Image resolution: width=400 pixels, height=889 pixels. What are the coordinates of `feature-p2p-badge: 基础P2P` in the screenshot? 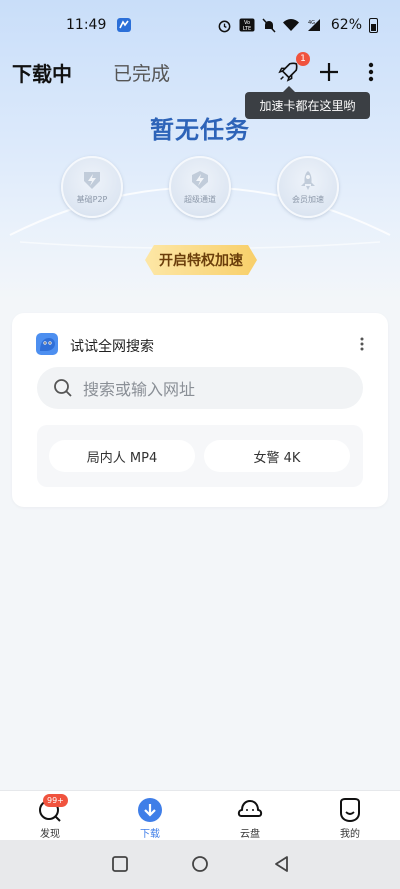 It's located at (92, 187).